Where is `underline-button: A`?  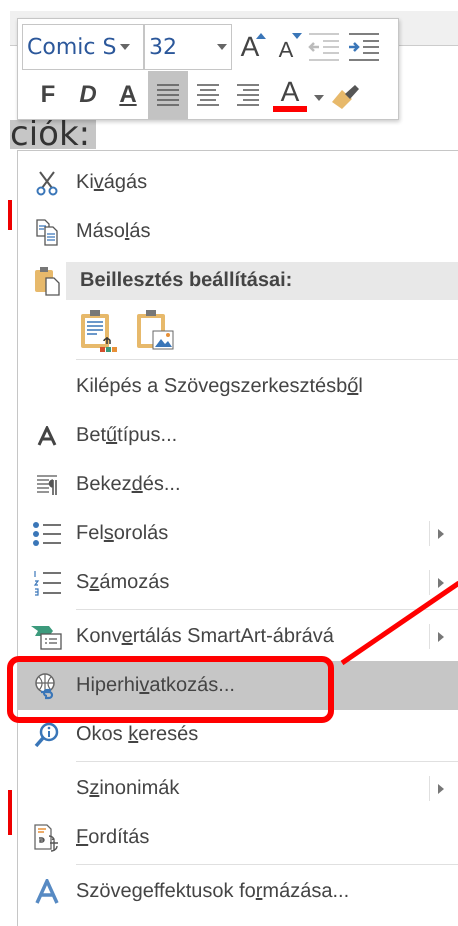
underline-button: A is located at coordinates (128, 95).